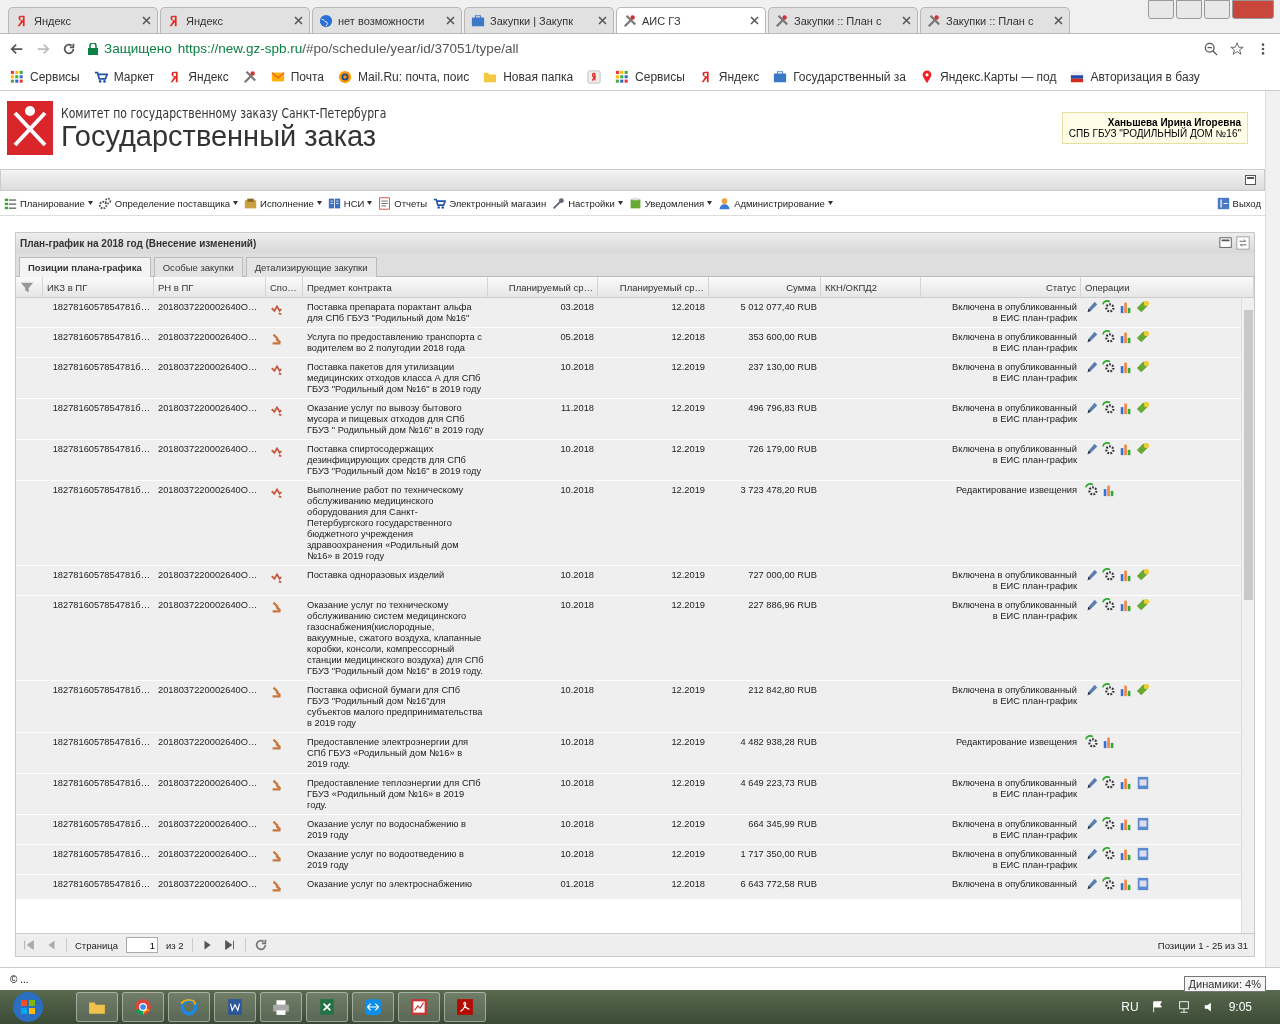 This screenshot has height=1024, width=1280. I want to click on menu-item: Настройки, so click(587, 203).